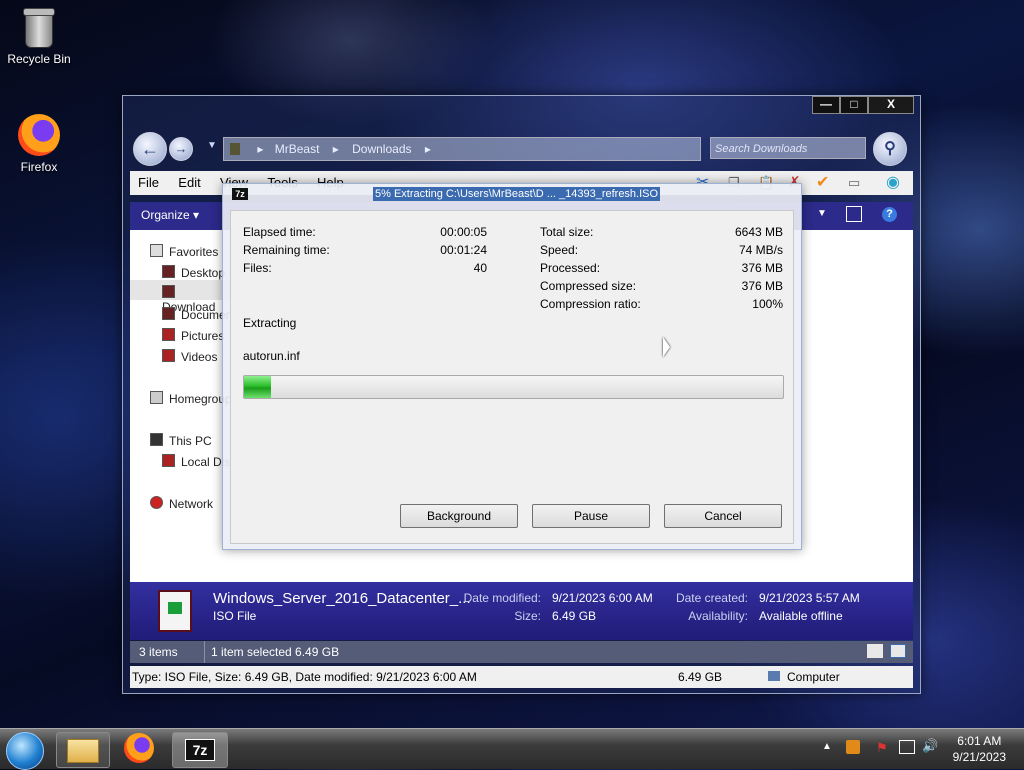 The image size is (1024, 770). I want to click on availability-value: Available offline, so click(801, 616).